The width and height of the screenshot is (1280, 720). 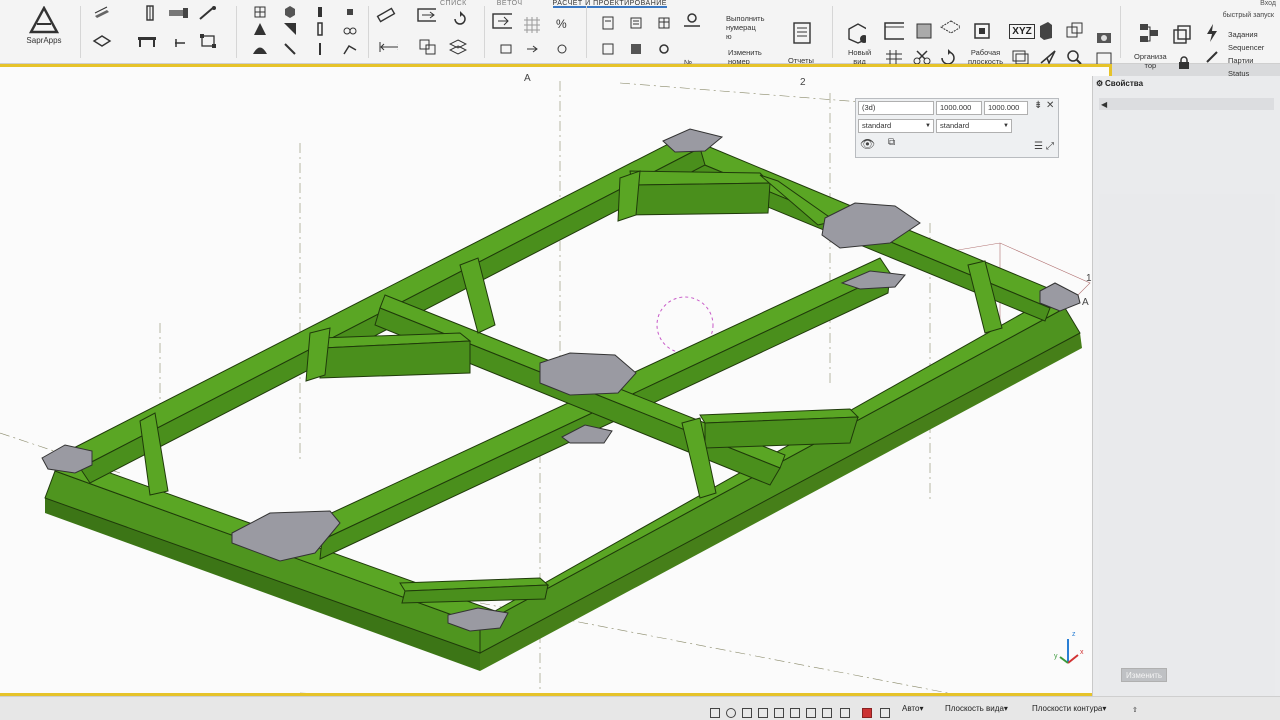 I want to click on view-filter-select: standard ▼, so click(x=896, y=126).